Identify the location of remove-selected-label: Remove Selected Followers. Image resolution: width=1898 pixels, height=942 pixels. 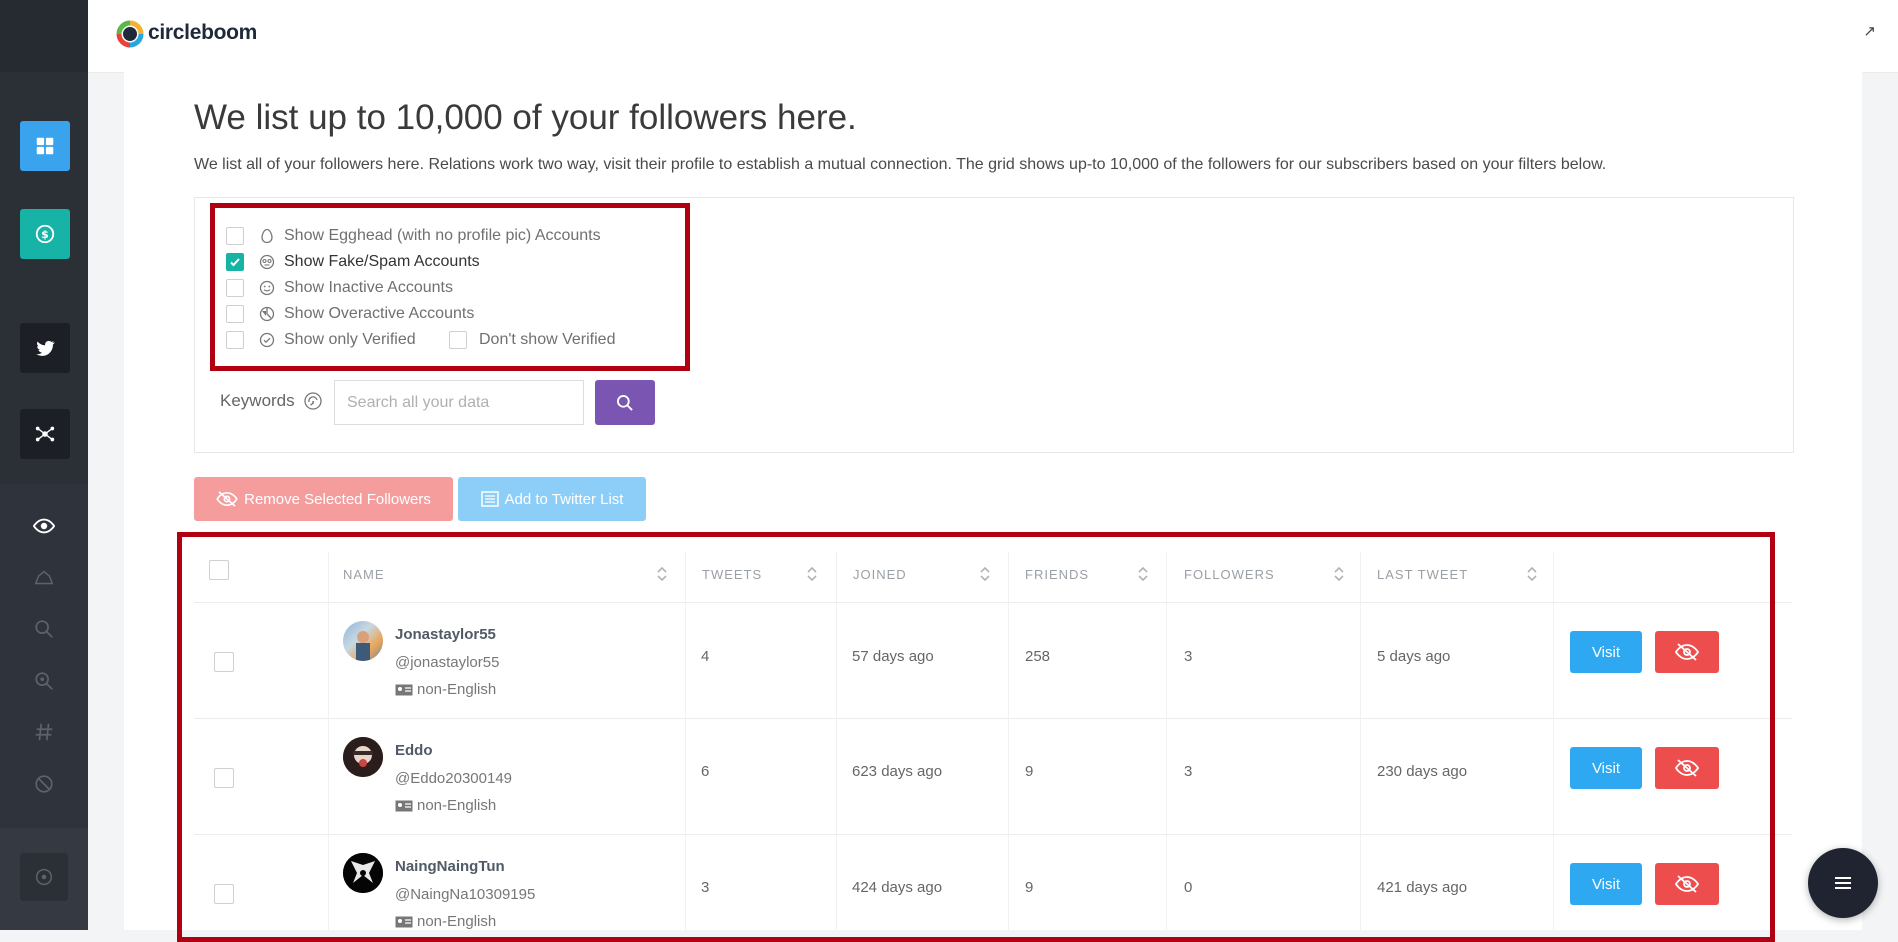
(337, 499).